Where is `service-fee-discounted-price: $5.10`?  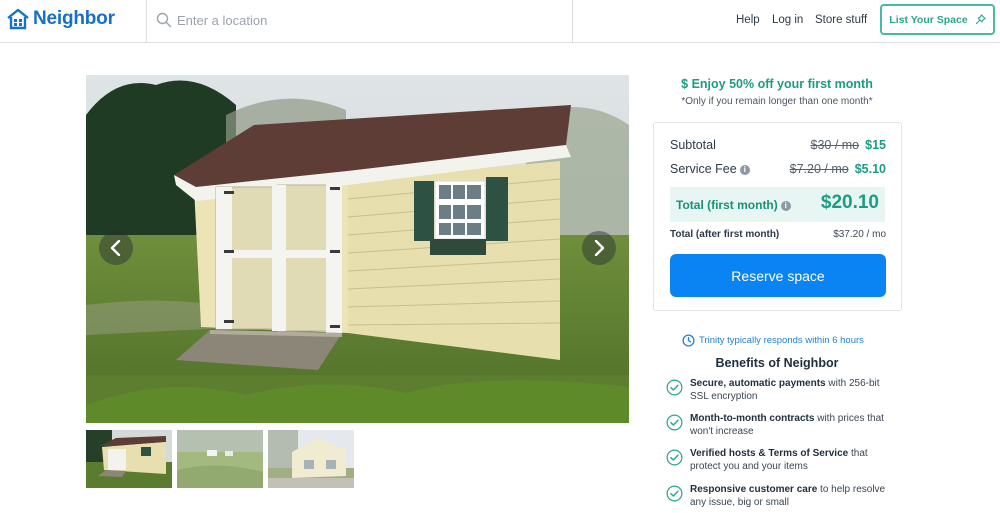
service-fee-discounted-price: $5.10 is located at coordinates (870, 169).